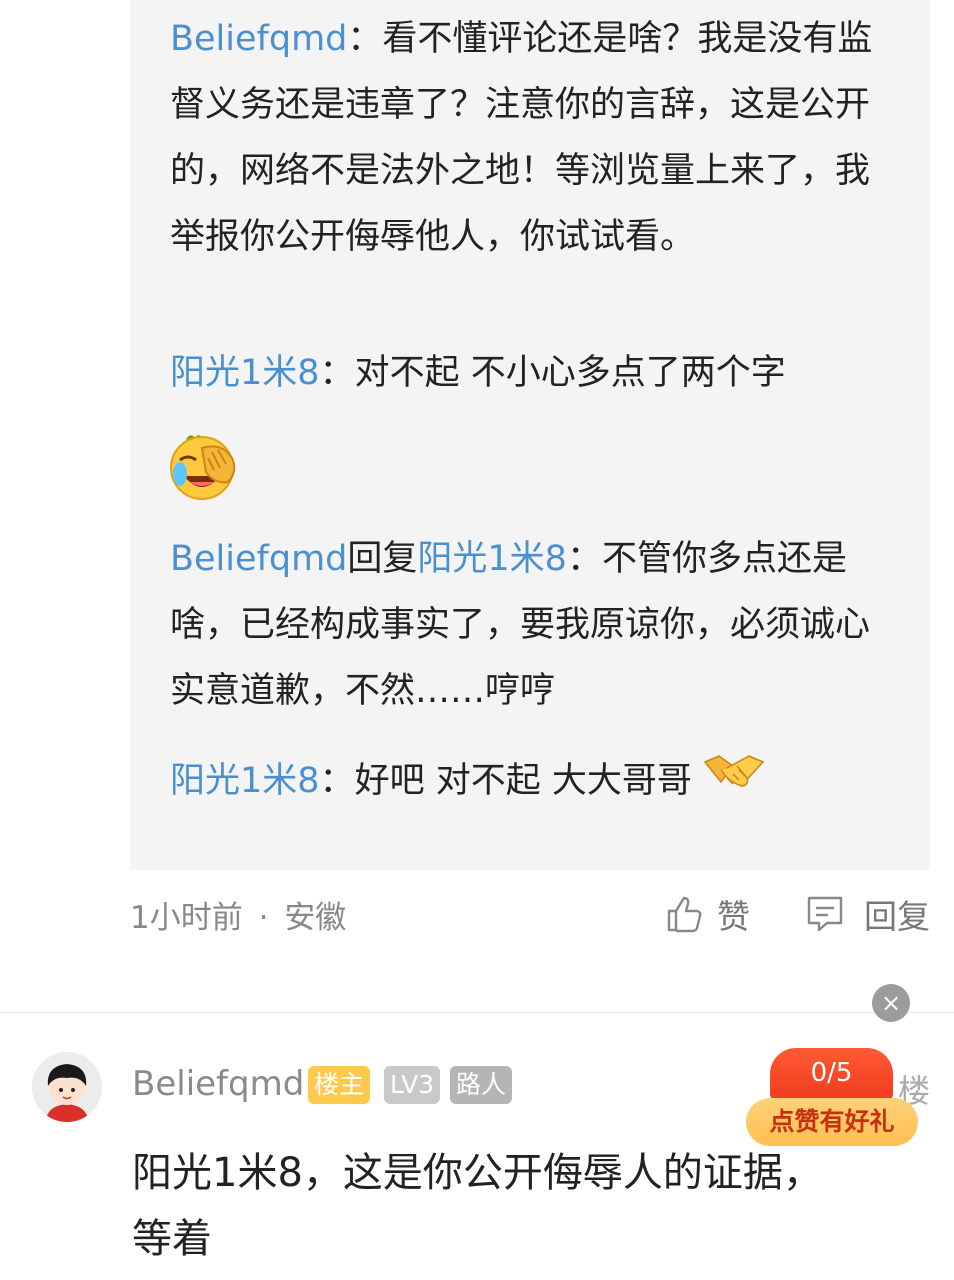 The height and width of the screenshot is (1280, 954). What do you see at coordinates (570, 373) in the screenshot?
I see `reply-text: 对不起 不小心多点了两个字` at bounding box center [570, 373].